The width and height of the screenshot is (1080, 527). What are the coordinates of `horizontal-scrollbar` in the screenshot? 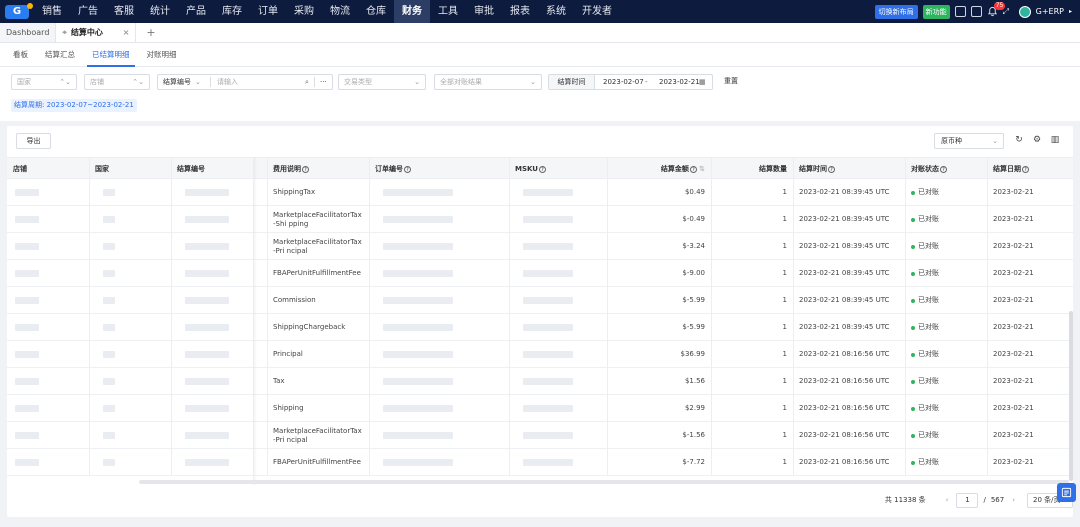 It's located at (604, 482).